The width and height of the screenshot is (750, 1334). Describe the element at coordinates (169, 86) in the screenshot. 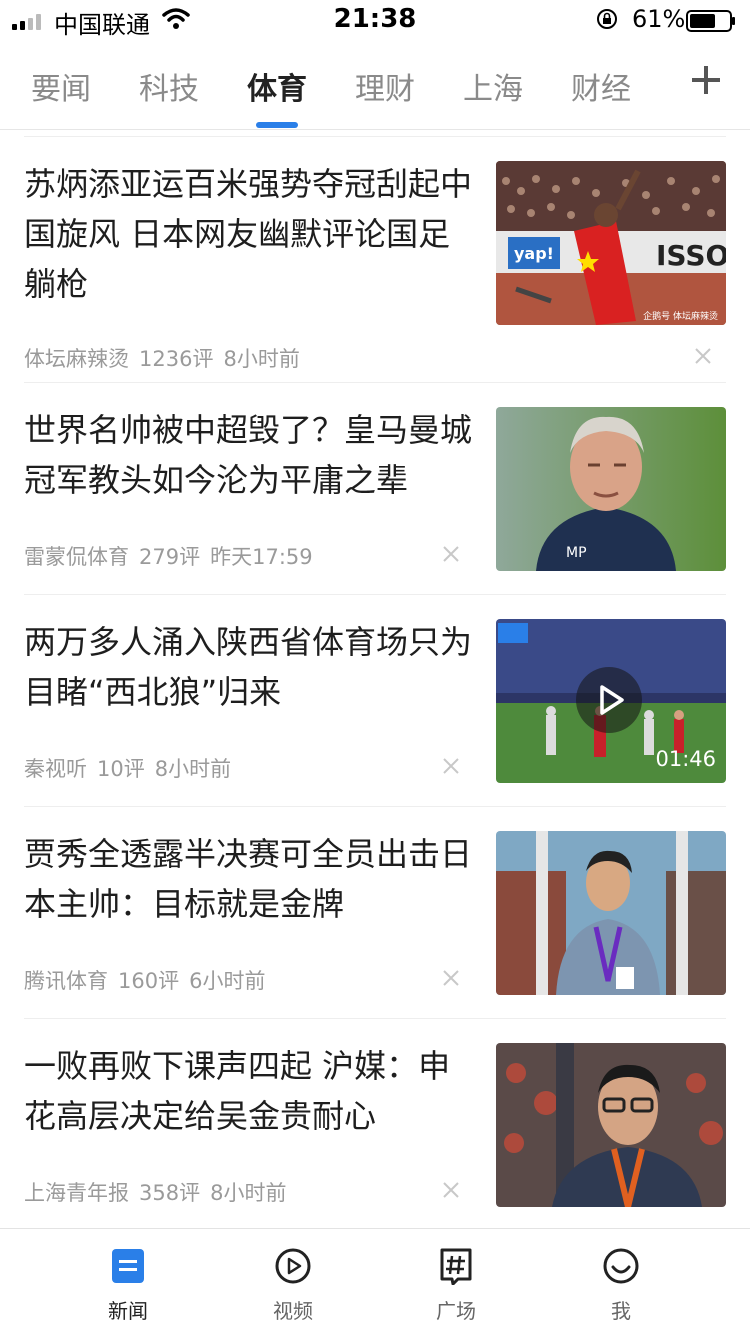

I see `tab-tech: 科技` at that location.